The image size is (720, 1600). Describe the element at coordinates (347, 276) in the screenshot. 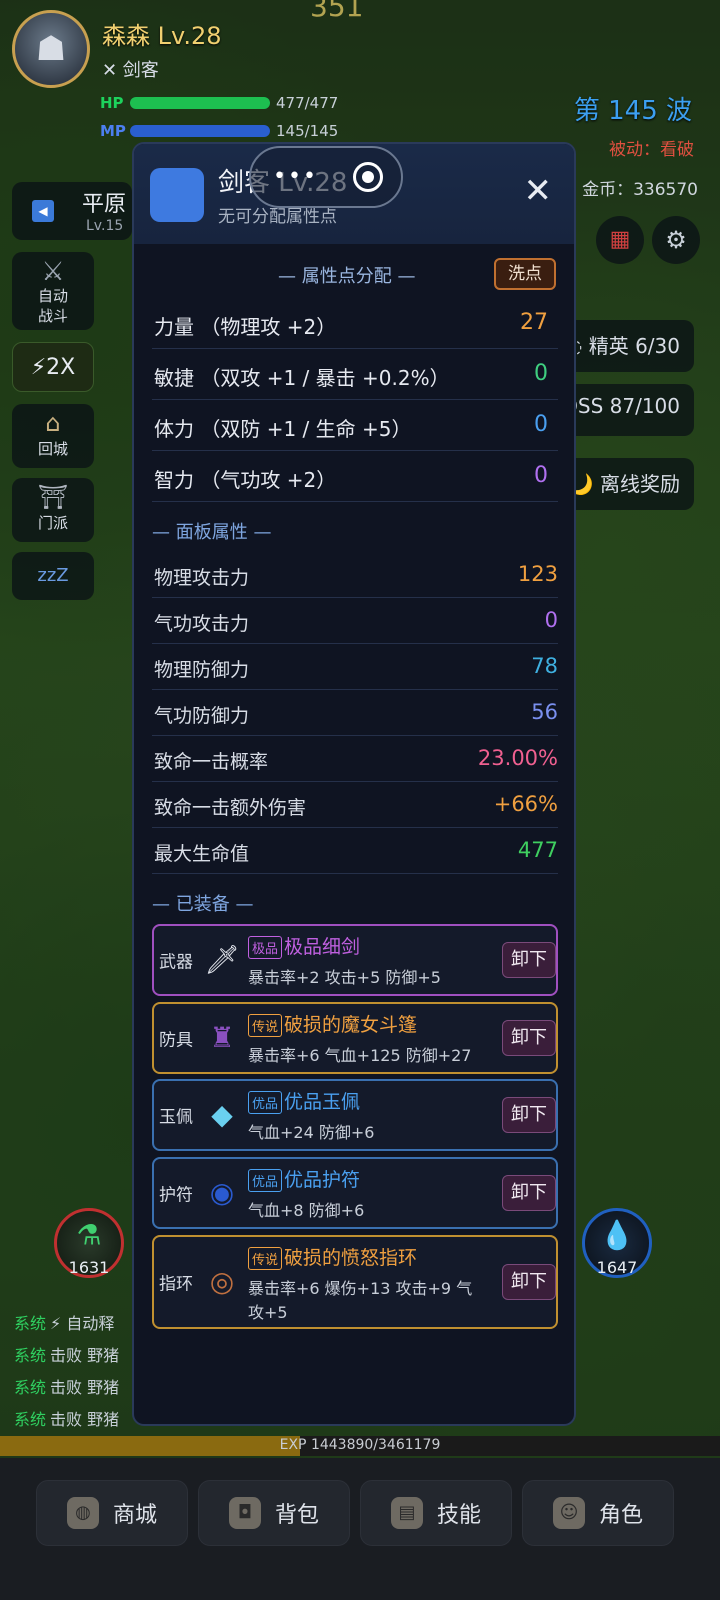

I see `attr-section-title: — 属性点分配 —` at that location.